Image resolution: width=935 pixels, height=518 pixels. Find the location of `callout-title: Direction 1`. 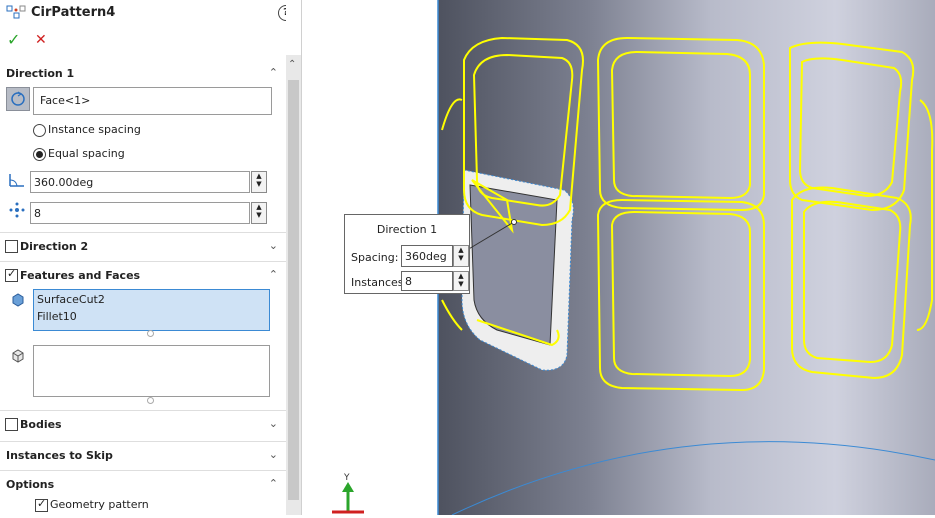

callout-title: Direction 1 is located at coordinates (407, 229).